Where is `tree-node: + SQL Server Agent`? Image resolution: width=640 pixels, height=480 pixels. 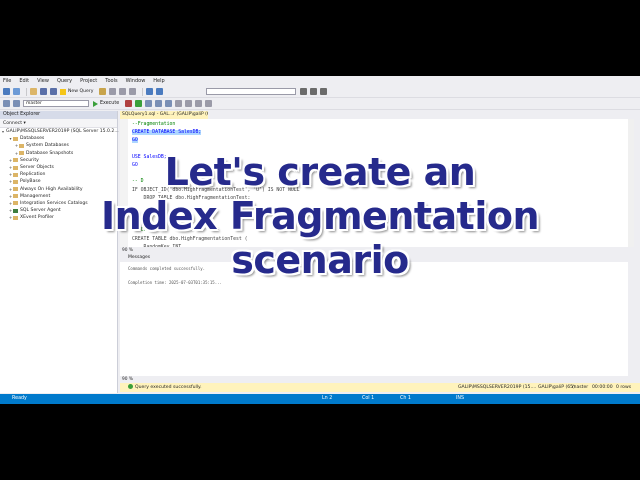
tree-node: + SQL Server Agent is located at coordinates (58, 210).